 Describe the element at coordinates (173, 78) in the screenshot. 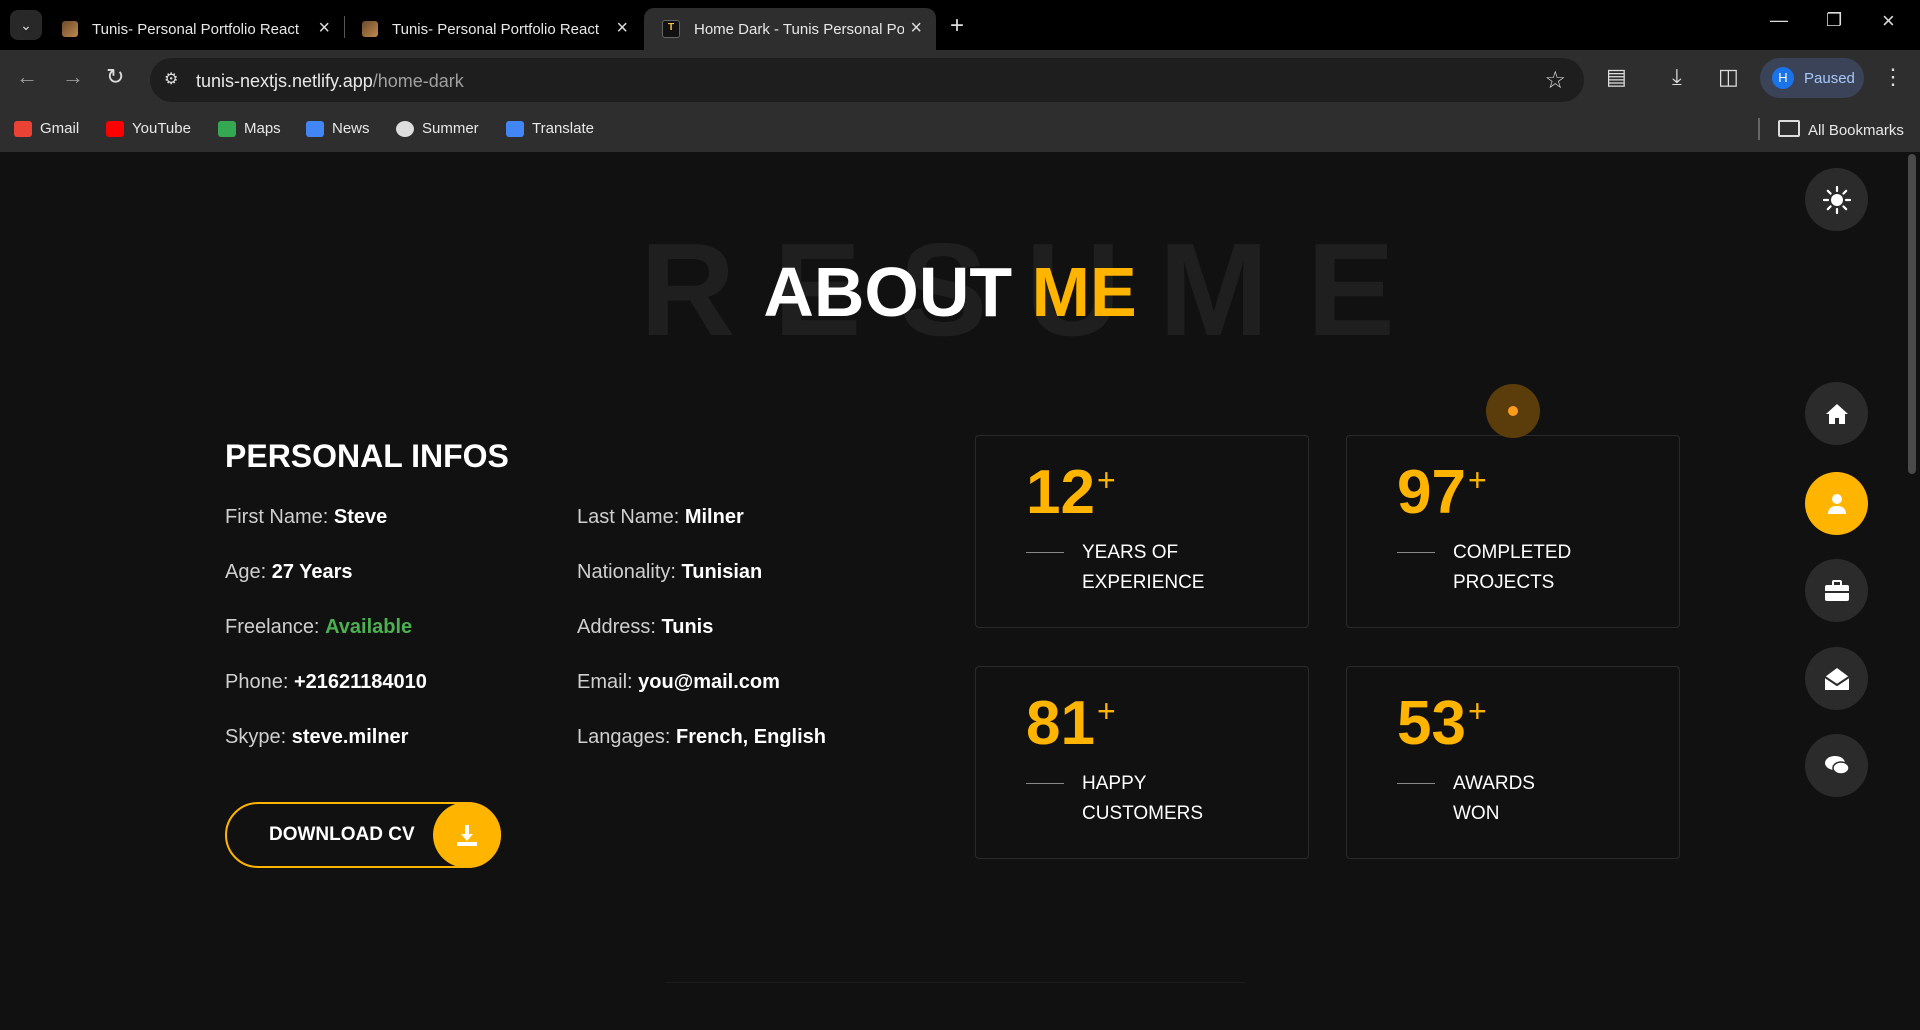

I see `site-settings-icon: ⚙` at that location.